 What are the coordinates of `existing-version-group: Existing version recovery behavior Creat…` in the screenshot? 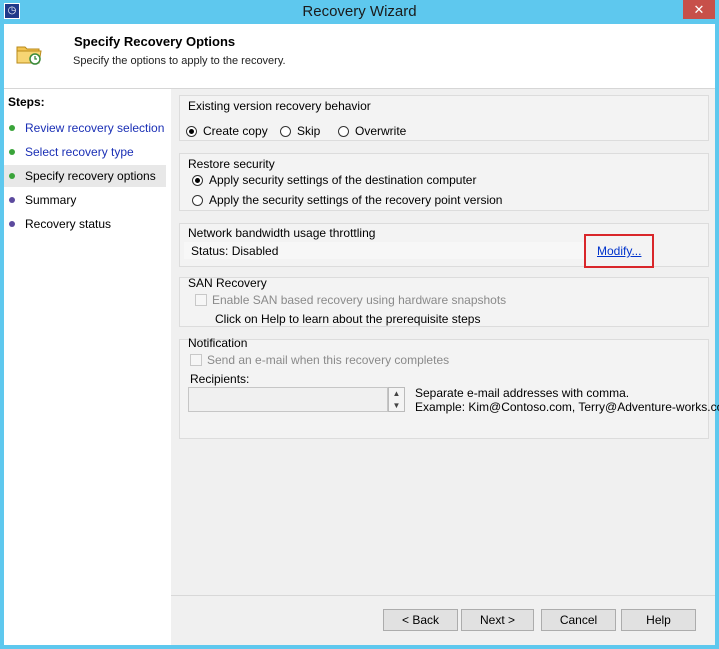 It's located at (444, 118).